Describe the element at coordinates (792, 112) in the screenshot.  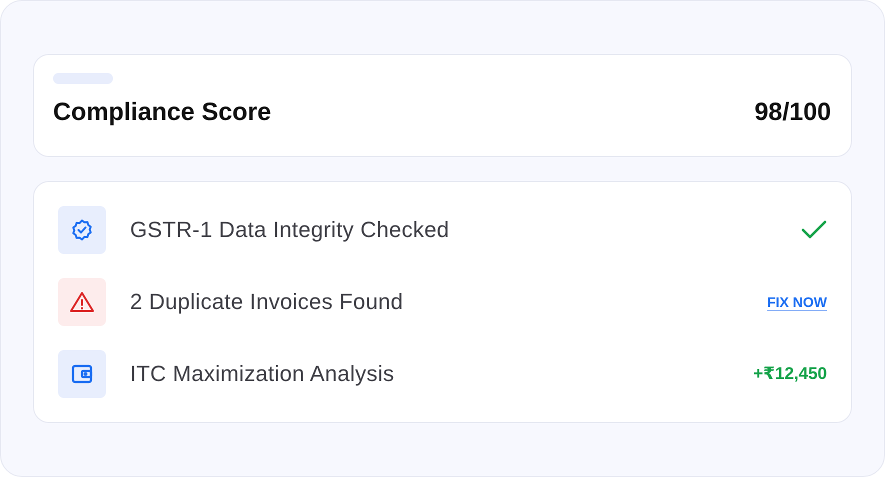
I see `score-value: 98/100` at that location.